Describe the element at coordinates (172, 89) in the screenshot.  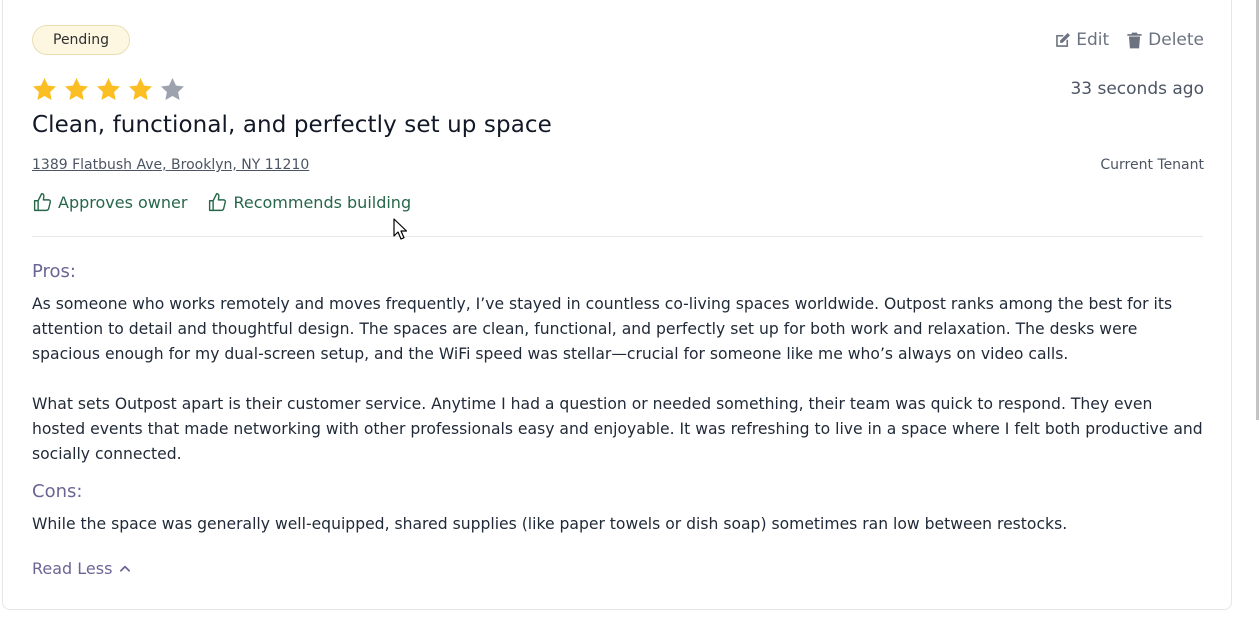
I see `star-empty-icon` at that location.